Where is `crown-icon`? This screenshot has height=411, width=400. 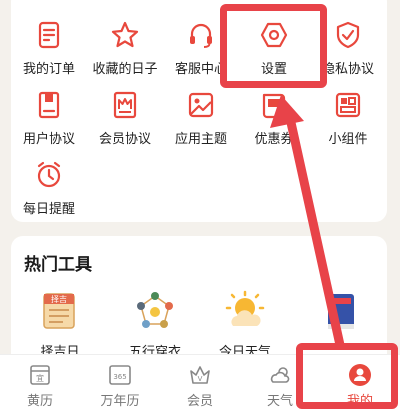 crown-icon is located at coordinates (125, 105).